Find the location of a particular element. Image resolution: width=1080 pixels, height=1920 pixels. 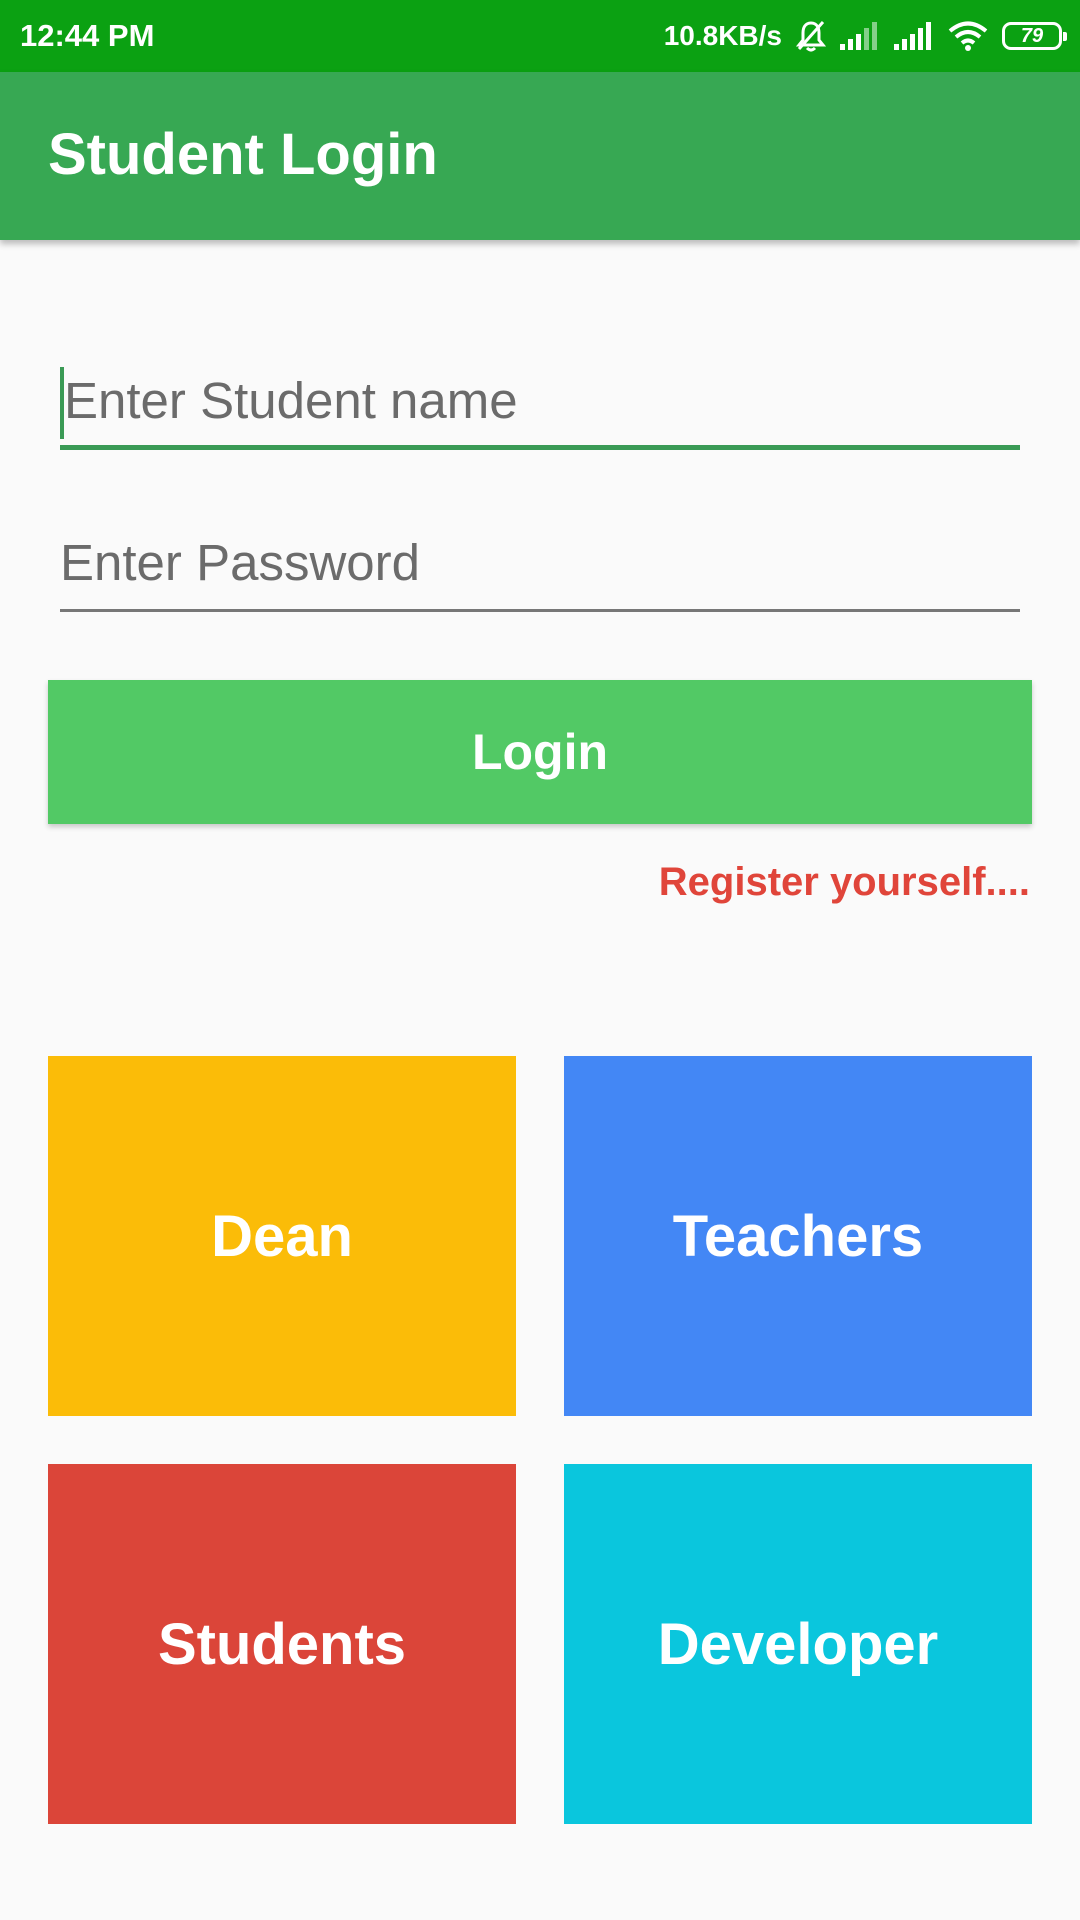

developer-tile: Developer is located at coordinates (798, 1644).